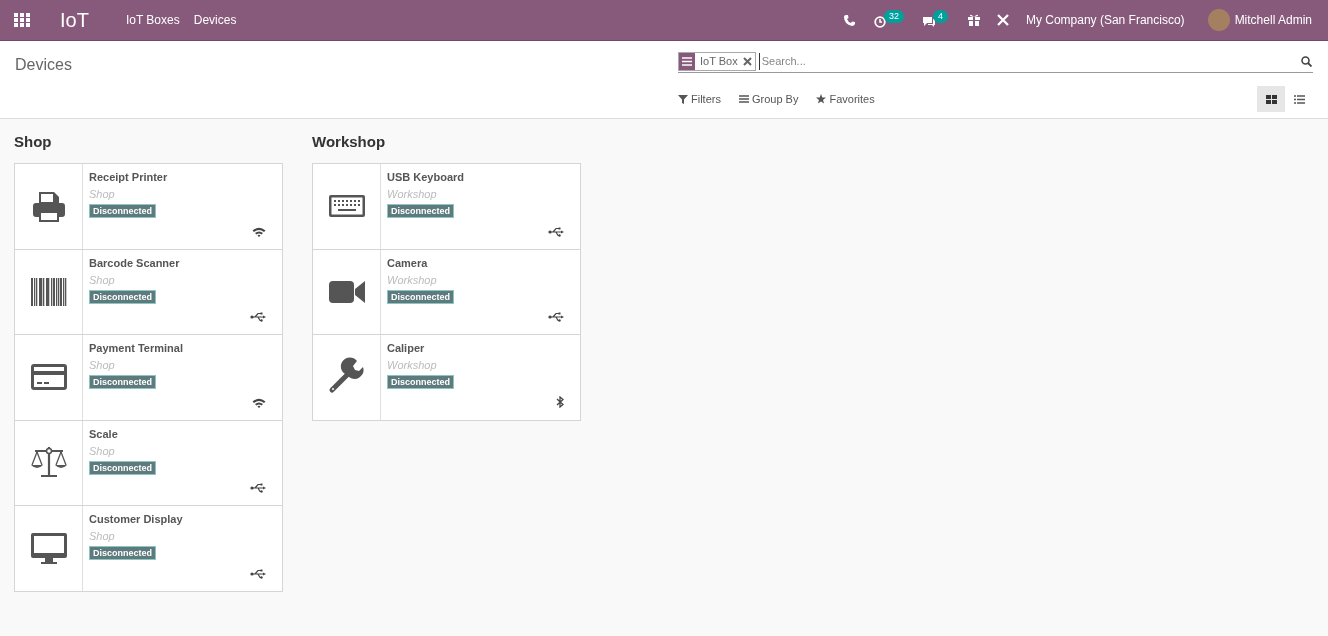 The image size is (1328, 636). I want to click on device-card: Payment Terminal Shop Disconnected, so click(148, 377).